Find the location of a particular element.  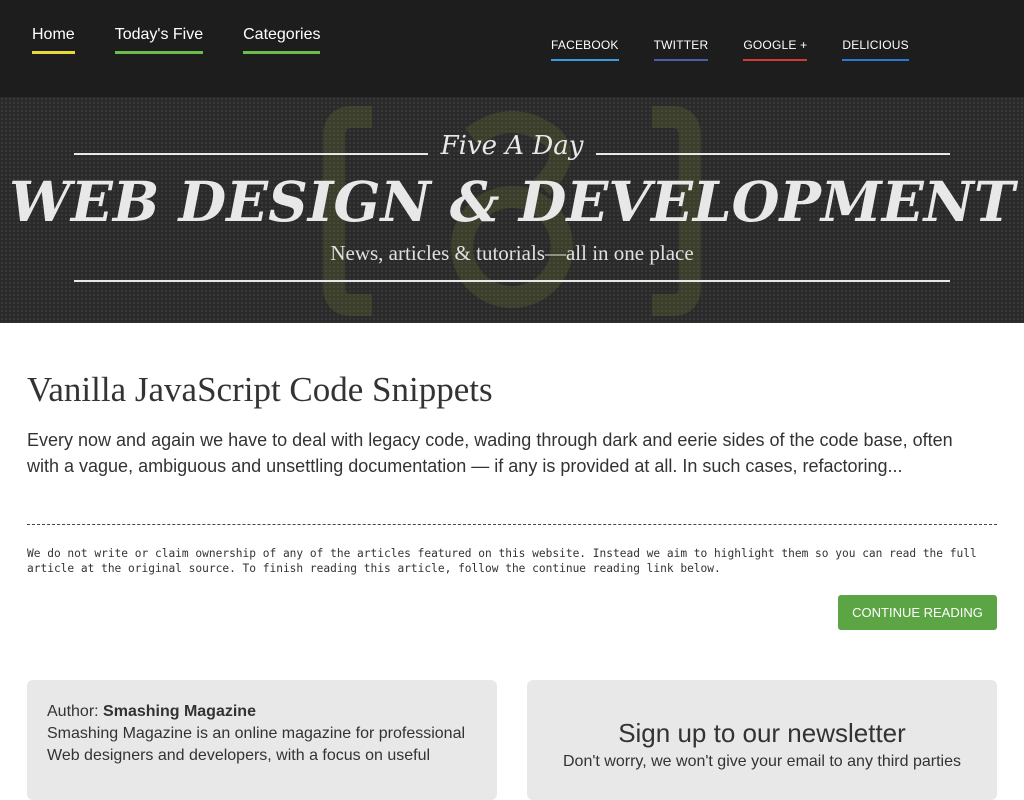

continue-reading-button: CONTINUE READING is located at coordinates (917, 612).